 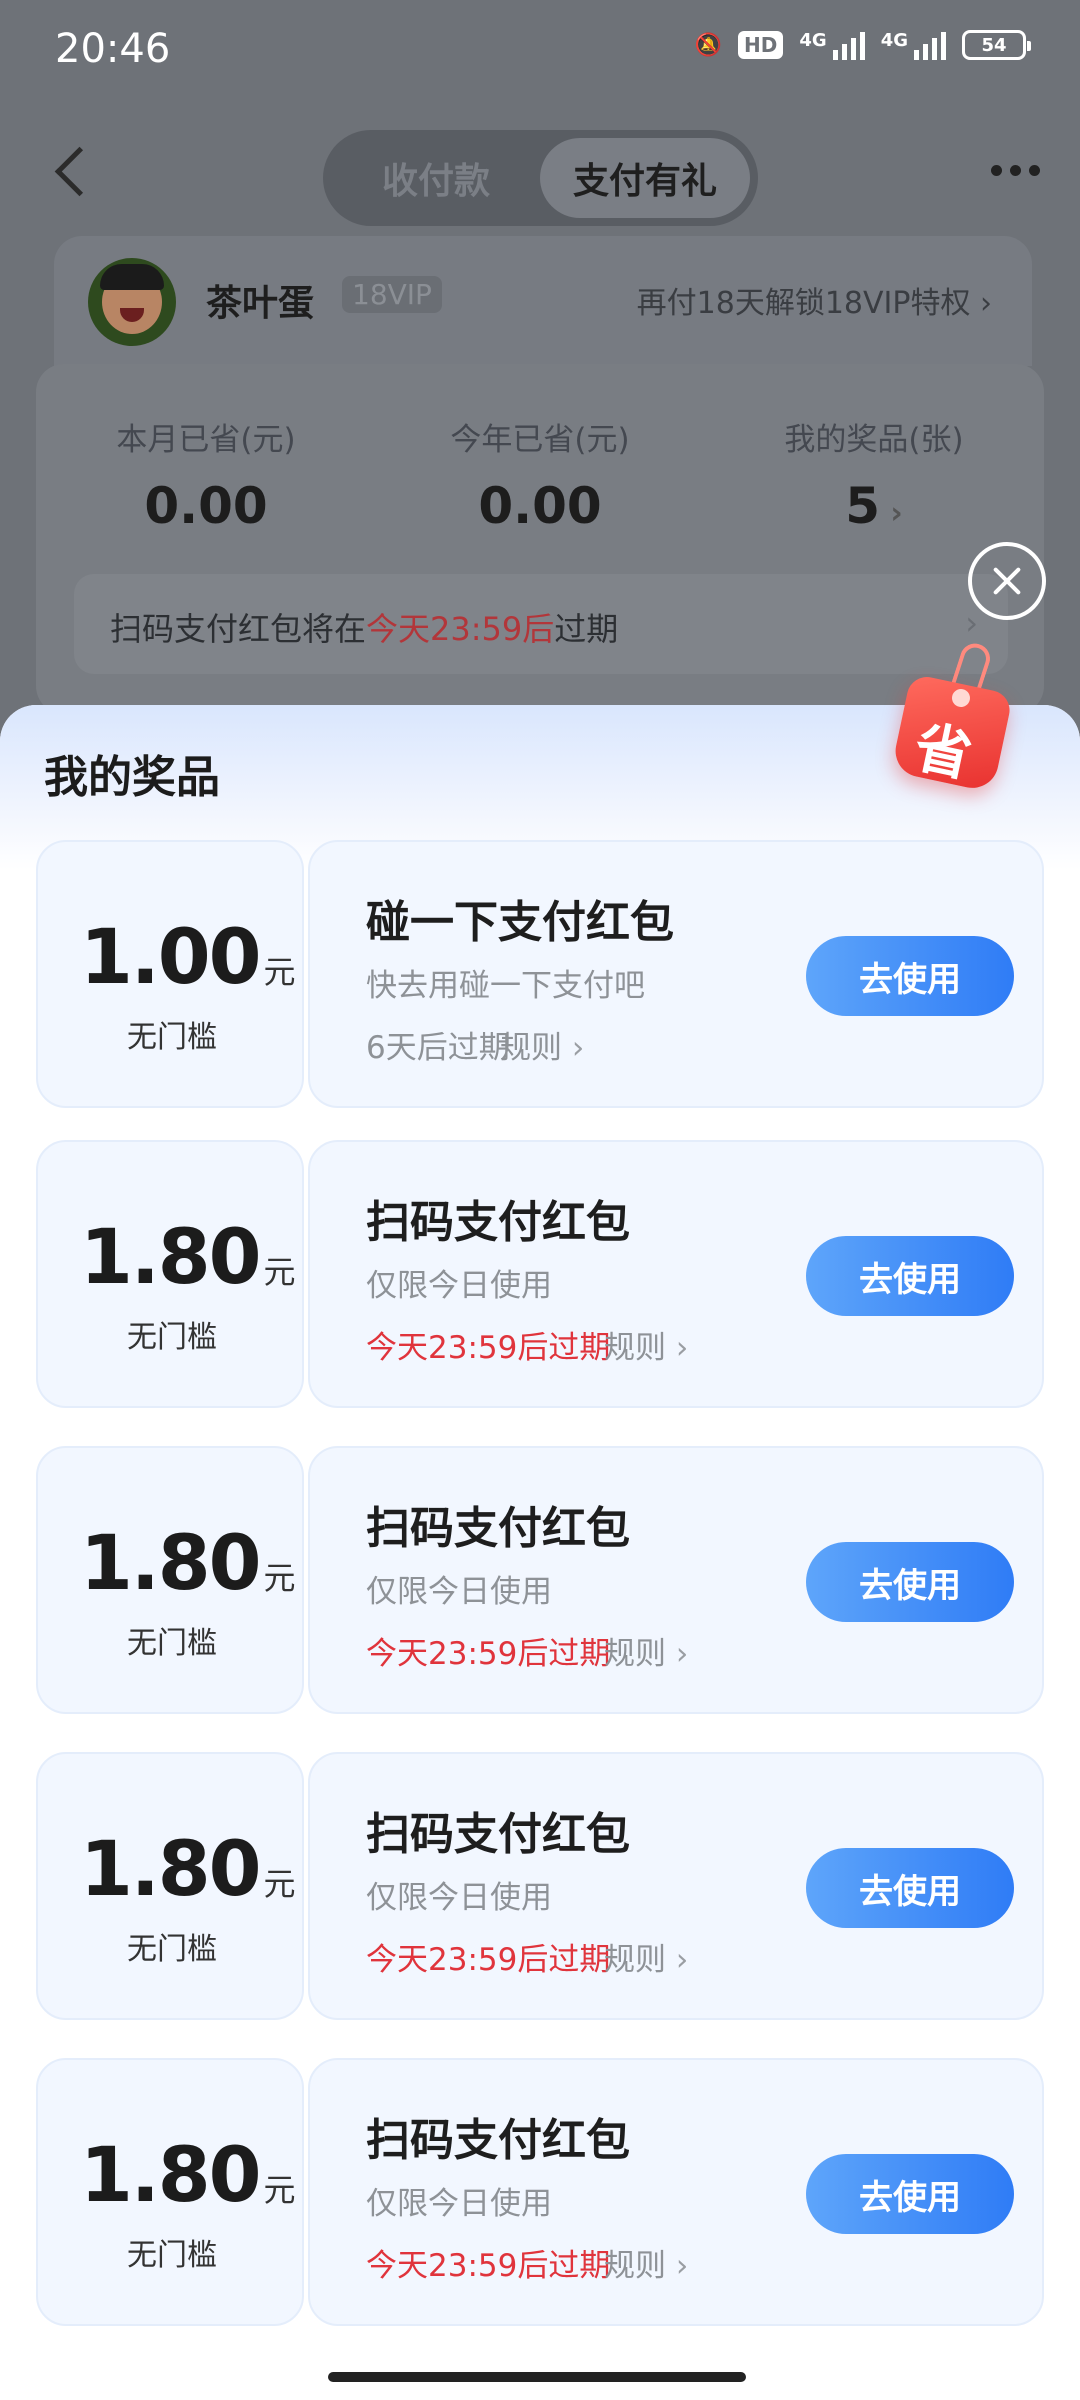 I want to click on tab-pay-rewards: 支付有礼, so click(x=645, y=178).